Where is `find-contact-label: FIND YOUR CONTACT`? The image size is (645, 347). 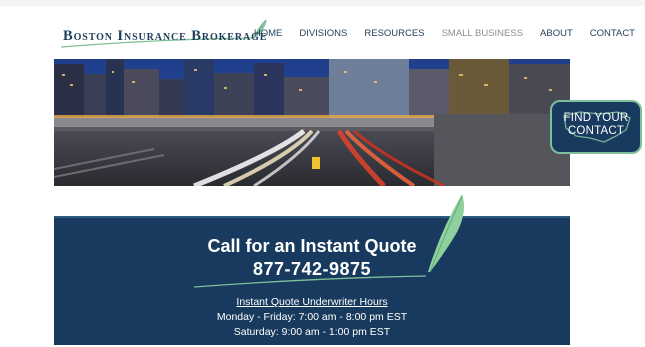
find-contact-label: FIND YOUR CONTACT is located at coordinates (596, 125).